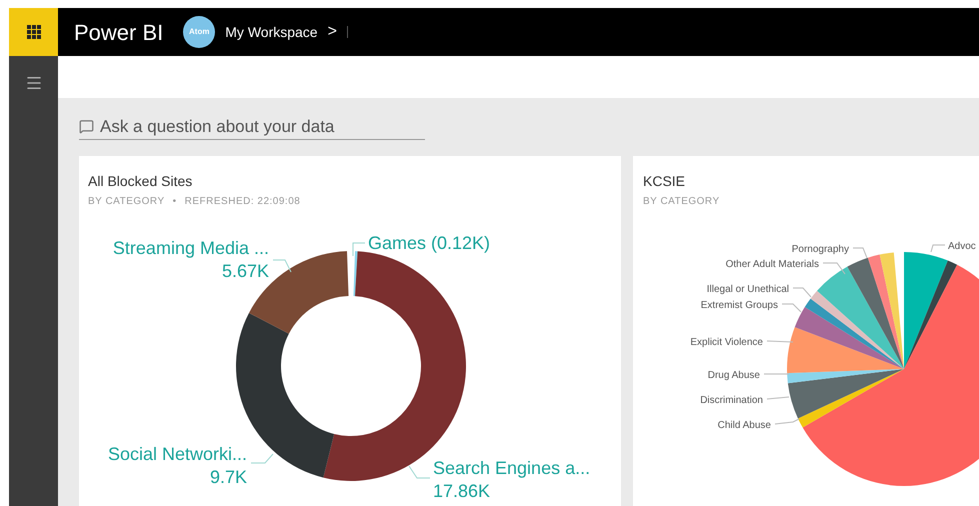 This screenshot has height=506, width=979. I want to click on chart-label: Illegal or Unethical, so click(747, 289).